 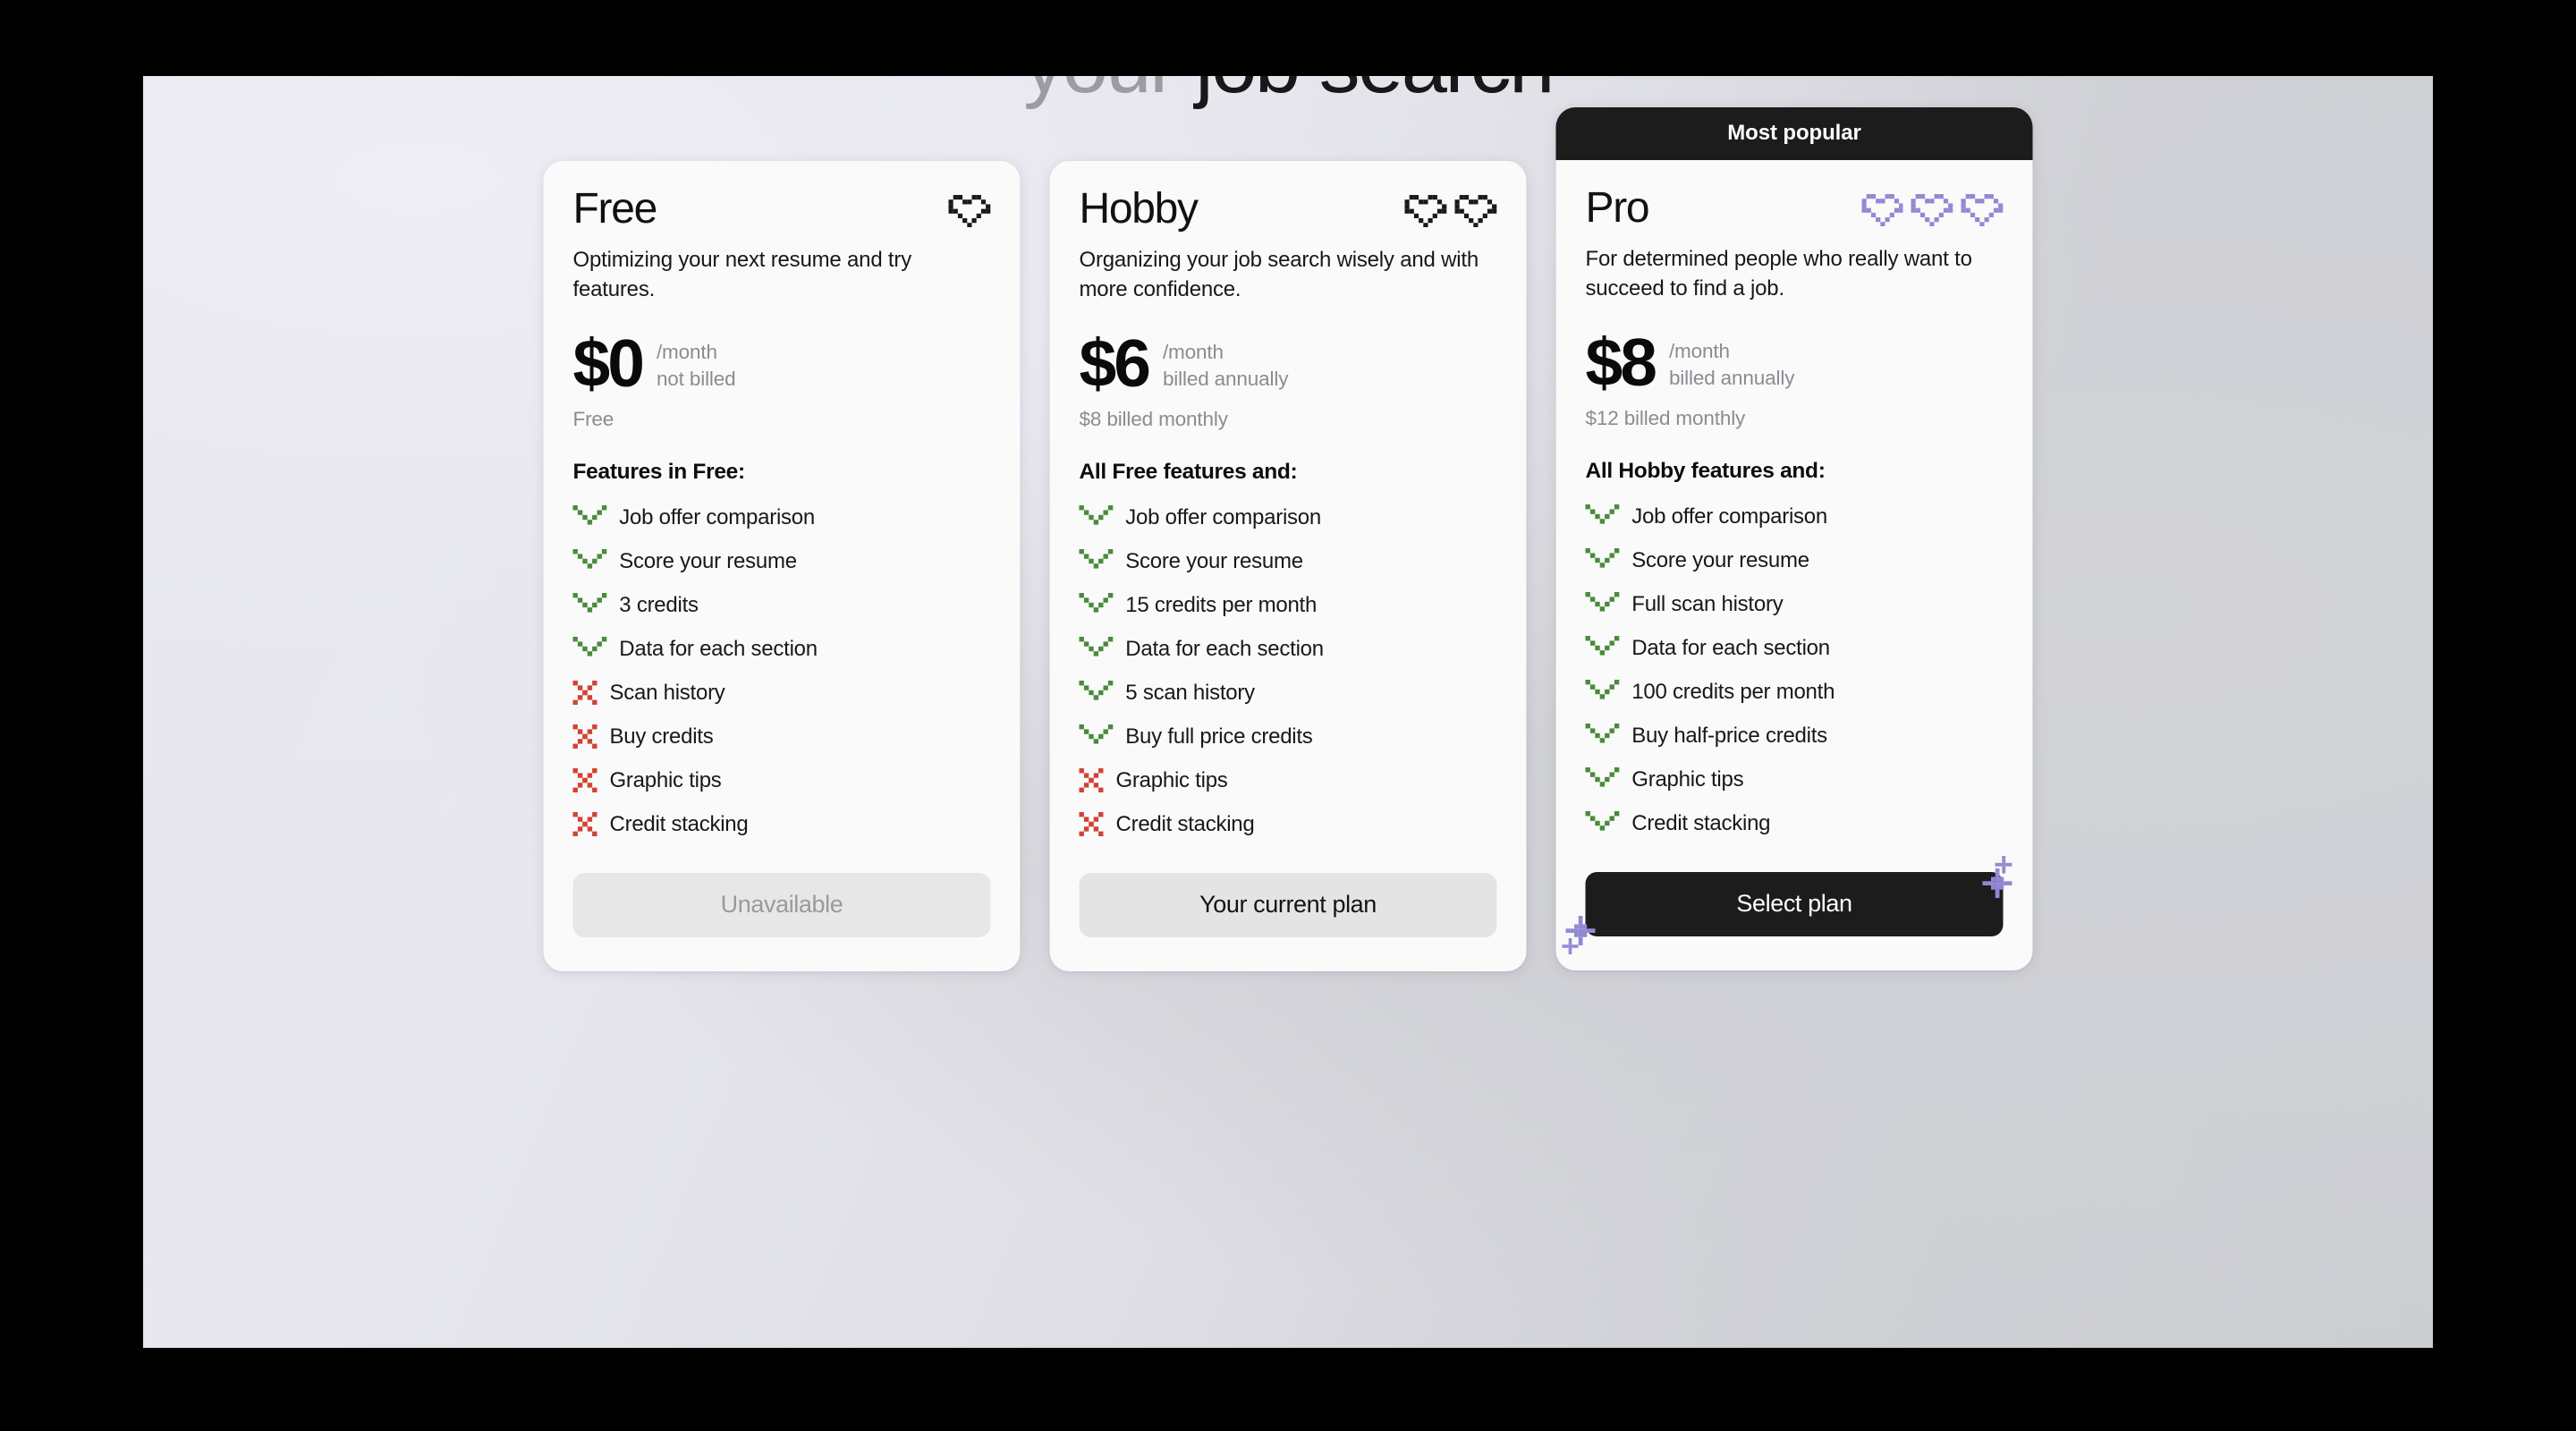 I want to click on feature-label: Buy full price credits, so click(x=1219, y=737).